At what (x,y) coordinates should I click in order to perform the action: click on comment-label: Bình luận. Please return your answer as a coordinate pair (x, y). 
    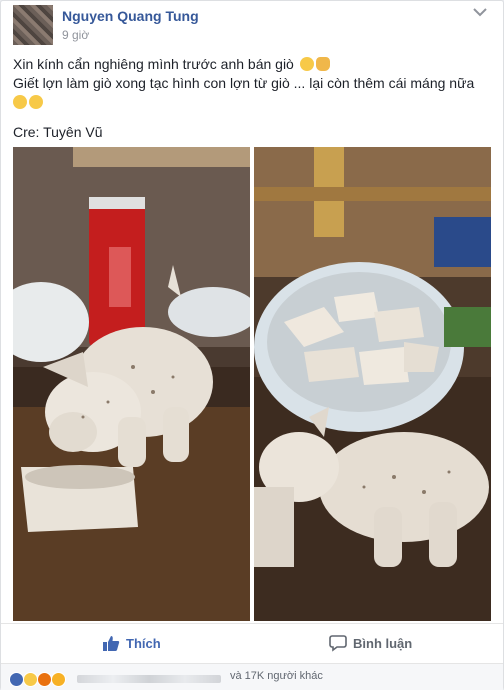
    Looking at the image, I should click on (383, 643).